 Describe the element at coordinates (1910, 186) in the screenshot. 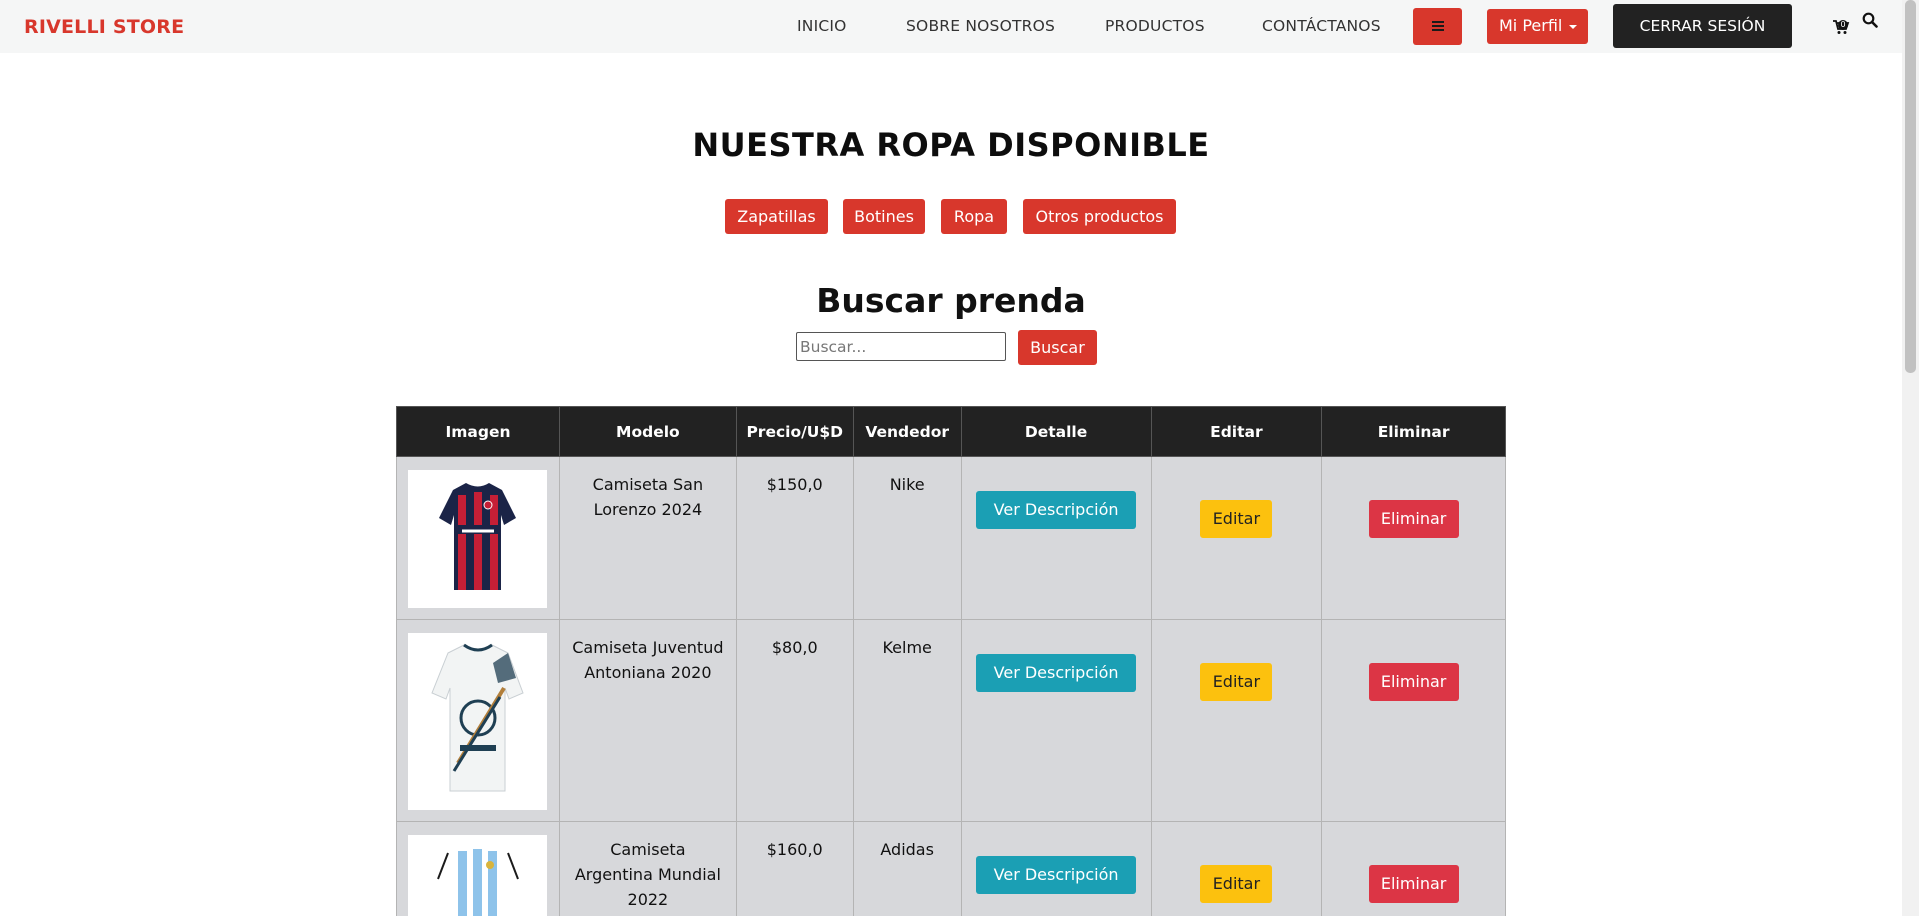

I see `scrollbar-thumb` at that location.